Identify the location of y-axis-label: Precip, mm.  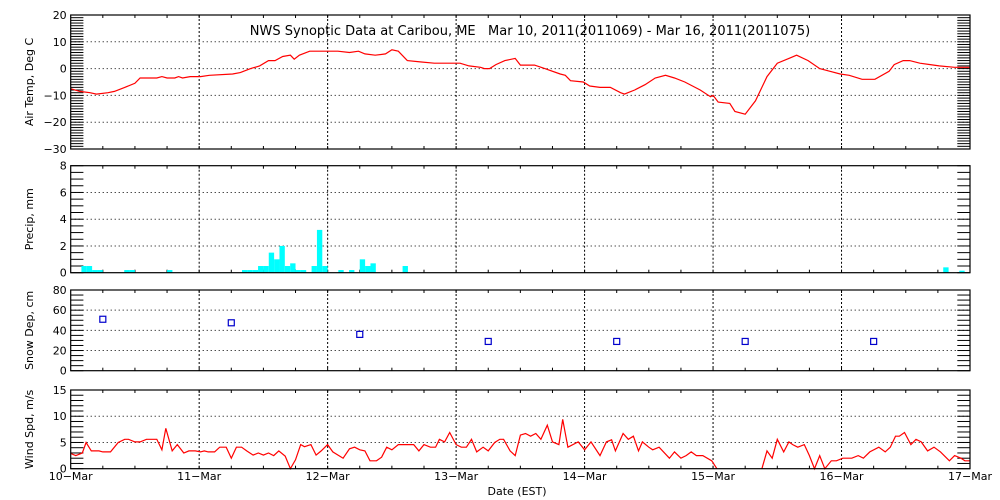
(29, 219).